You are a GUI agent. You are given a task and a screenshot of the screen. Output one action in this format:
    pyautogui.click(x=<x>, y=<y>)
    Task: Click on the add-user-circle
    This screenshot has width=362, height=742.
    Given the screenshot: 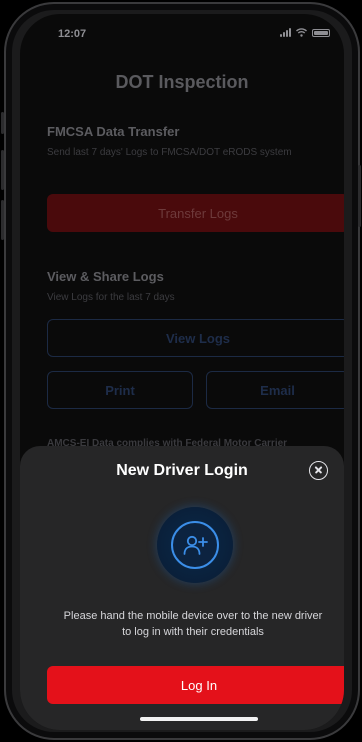 What is the action you would take?
    pyautogui.click(x=195, y=545)
    